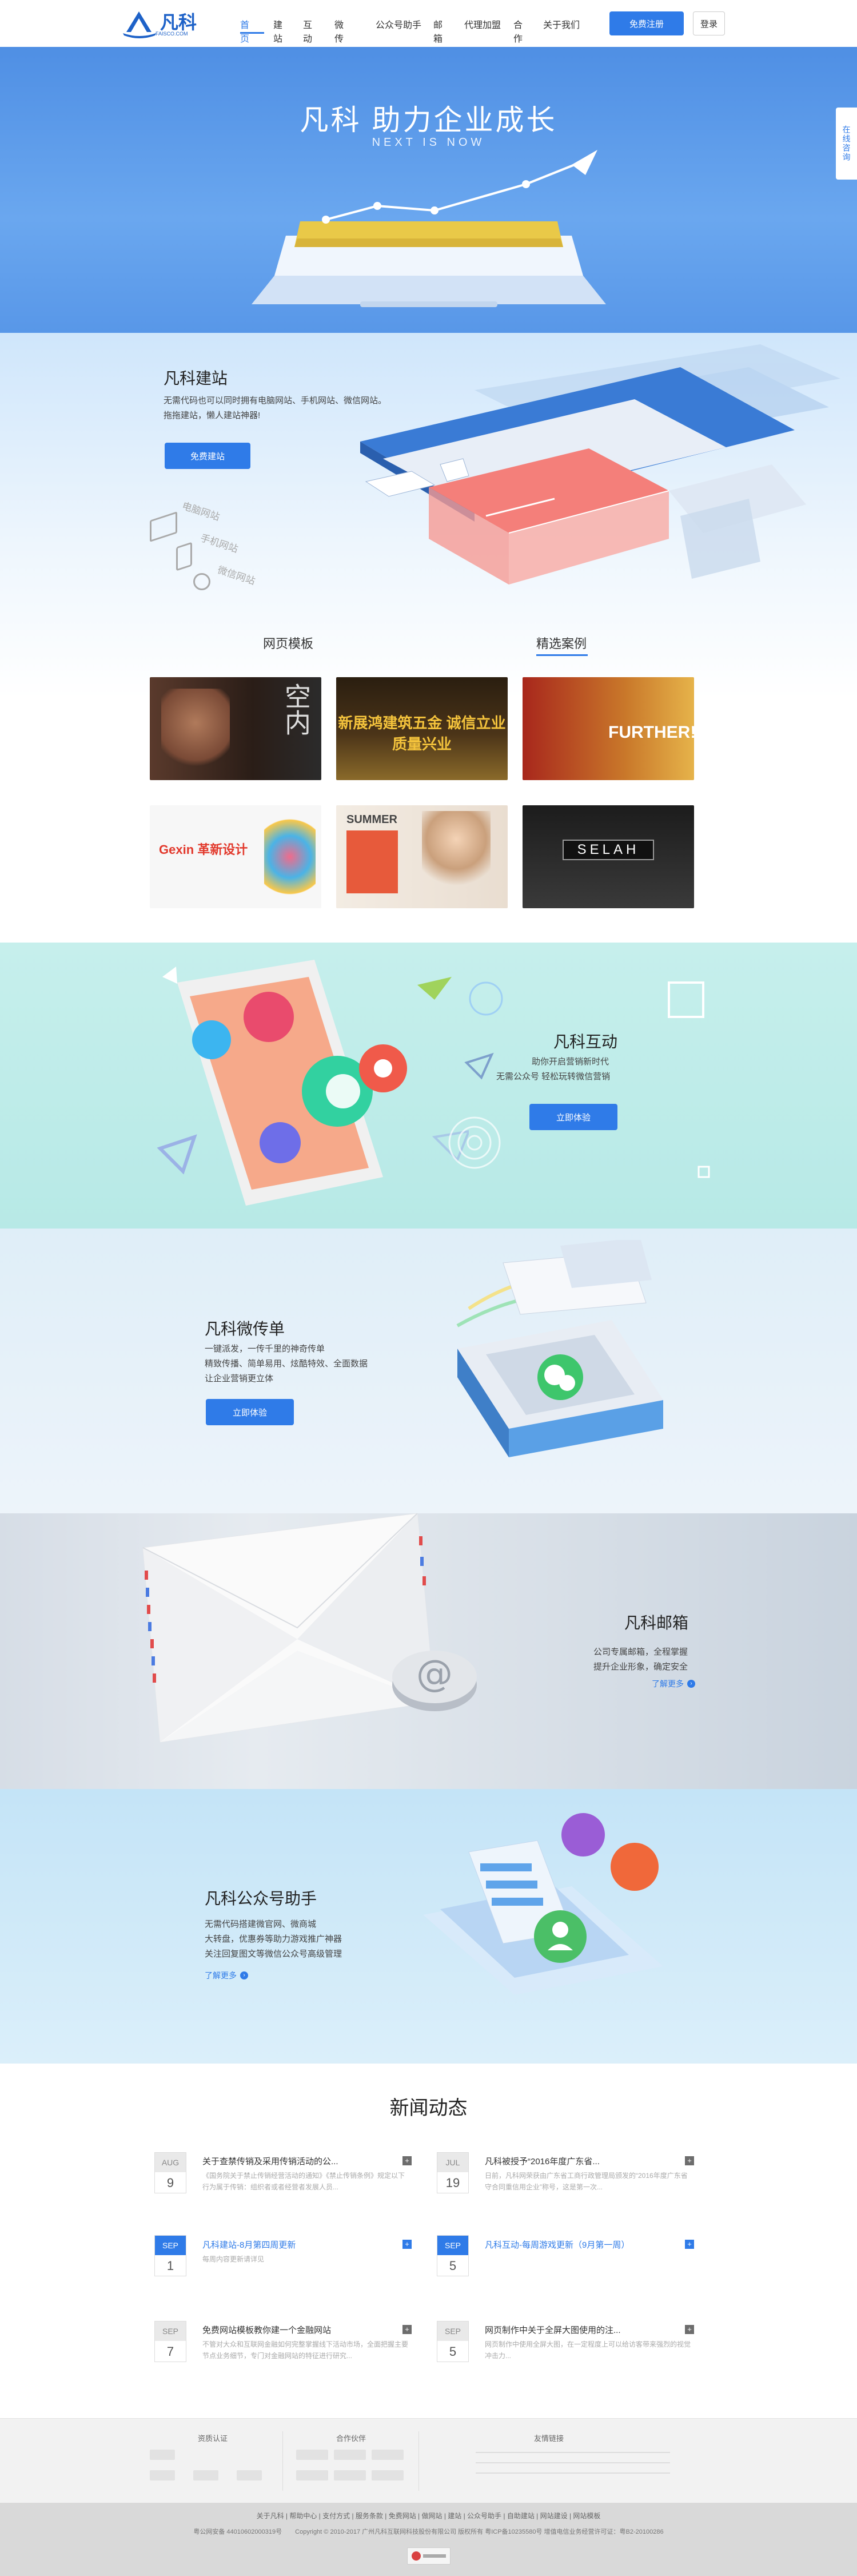 Image resolution: width=857 pixels, height=2576 pixels. What do you see at coordinates (351, 2438) in the screenshot?
I see `footer-col-partners-title: 合作伙伴` at bounding box center [351, 2438].